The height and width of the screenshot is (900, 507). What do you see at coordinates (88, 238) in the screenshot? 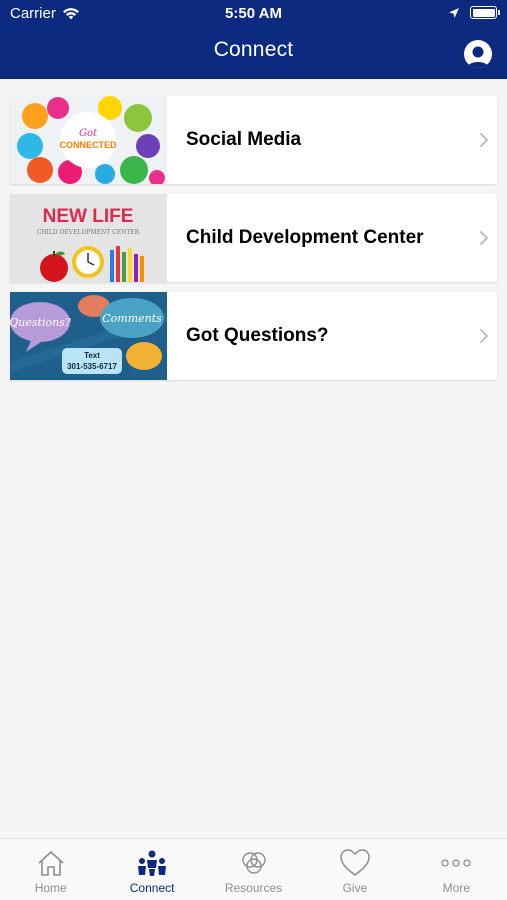
I see `child-development-thumbnail: NEW LIFE CHILD DEVELOPMENT CENTER` at bounding box center [88, 238].